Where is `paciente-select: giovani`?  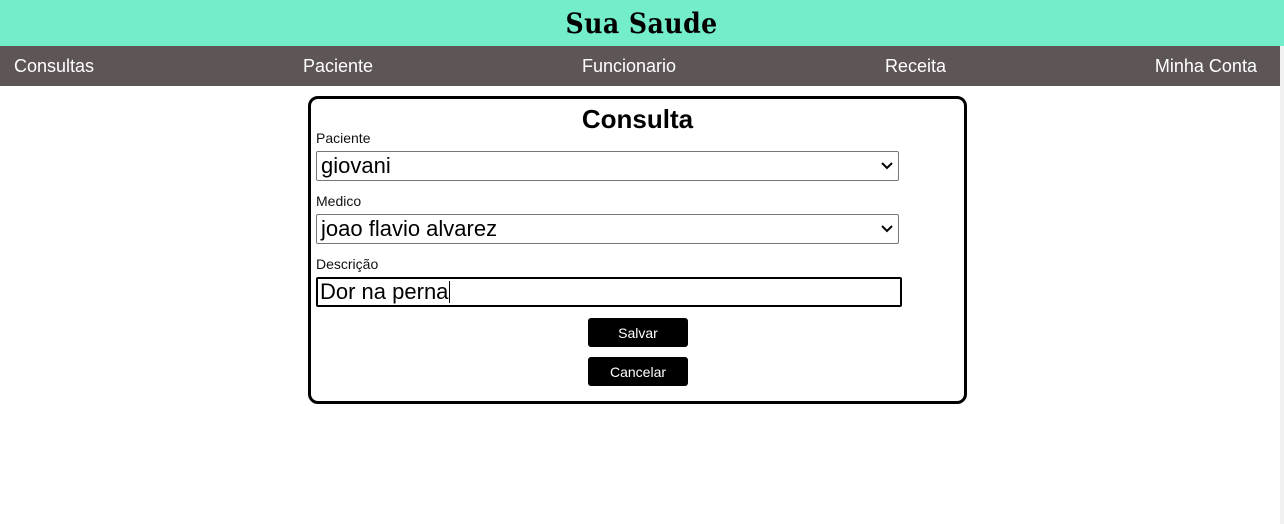
paciente-select: giovani is located at coordinates (607, 166).